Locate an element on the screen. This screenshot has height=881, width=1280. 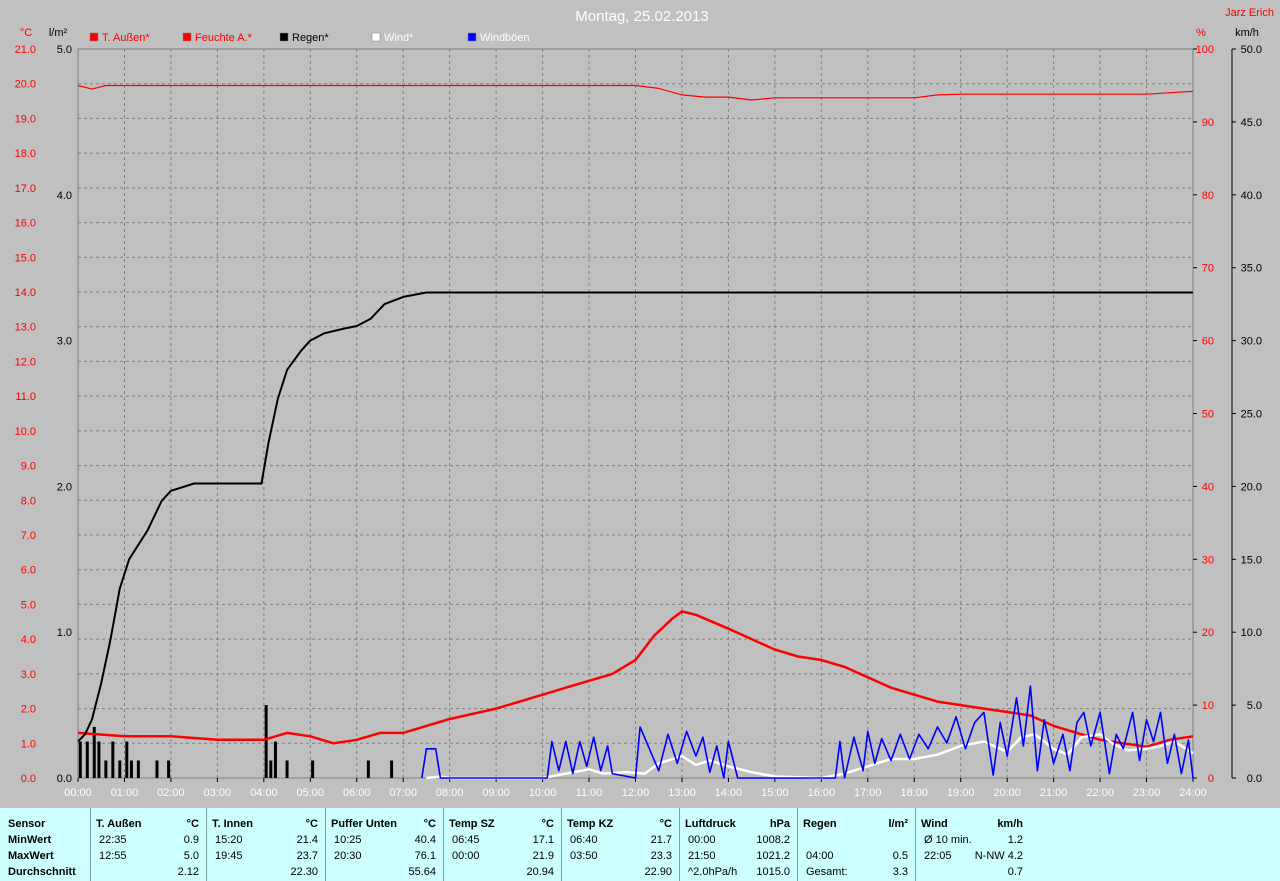
stats-time: Gesamt: is located at coordinates (827, 872).